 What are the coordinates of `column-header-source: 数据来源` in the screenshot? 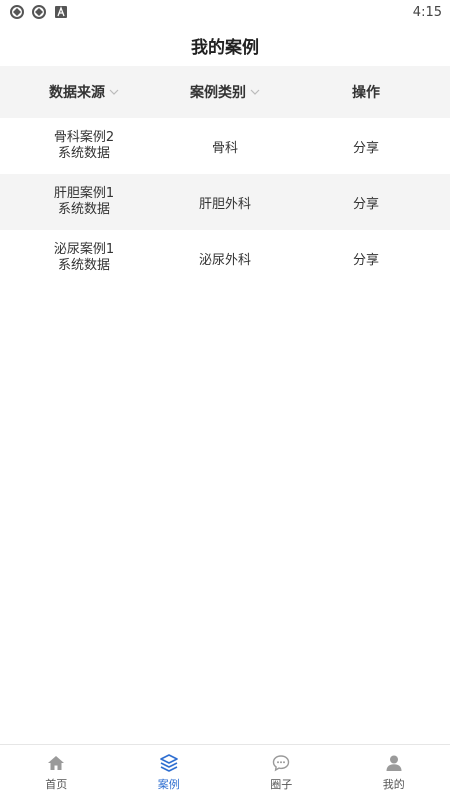 It's located at (84, 92).